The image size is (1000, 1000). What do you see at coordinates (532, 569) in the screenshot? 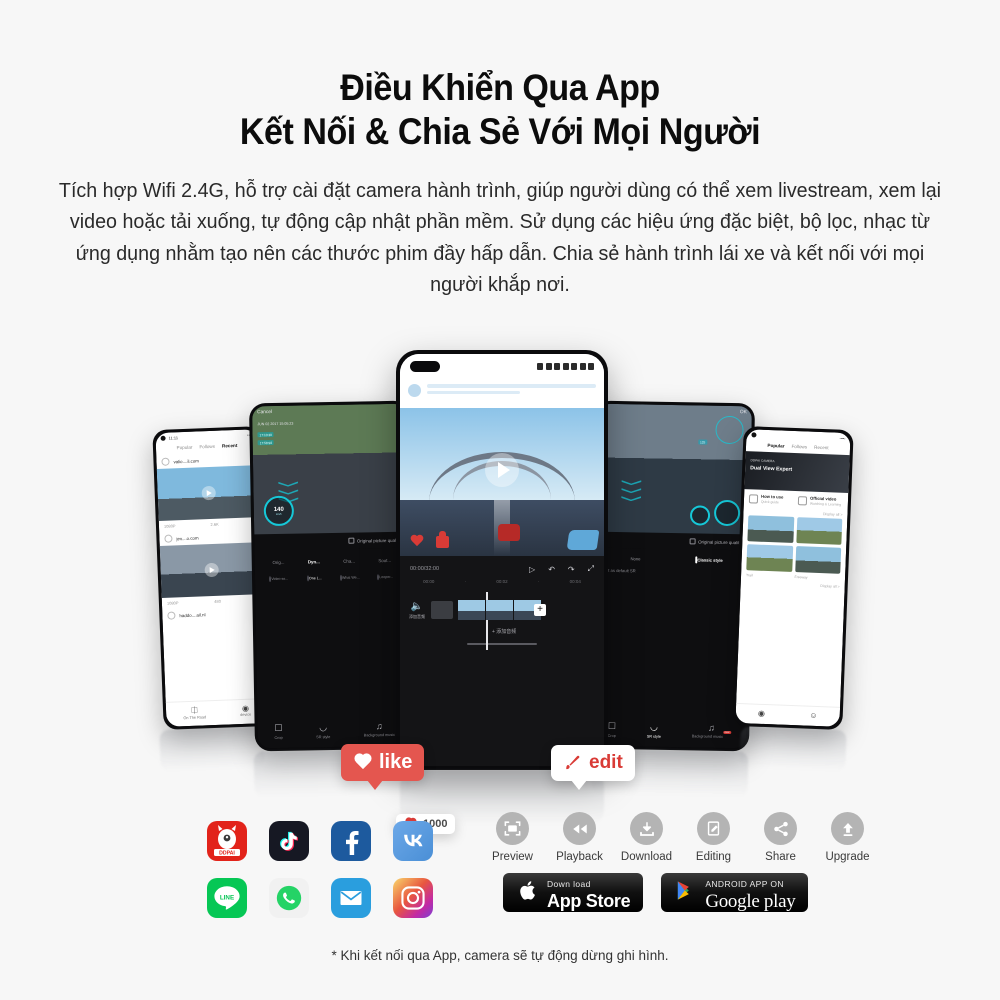
I see `play-icon: ▷` at bounding box center [532, 569].